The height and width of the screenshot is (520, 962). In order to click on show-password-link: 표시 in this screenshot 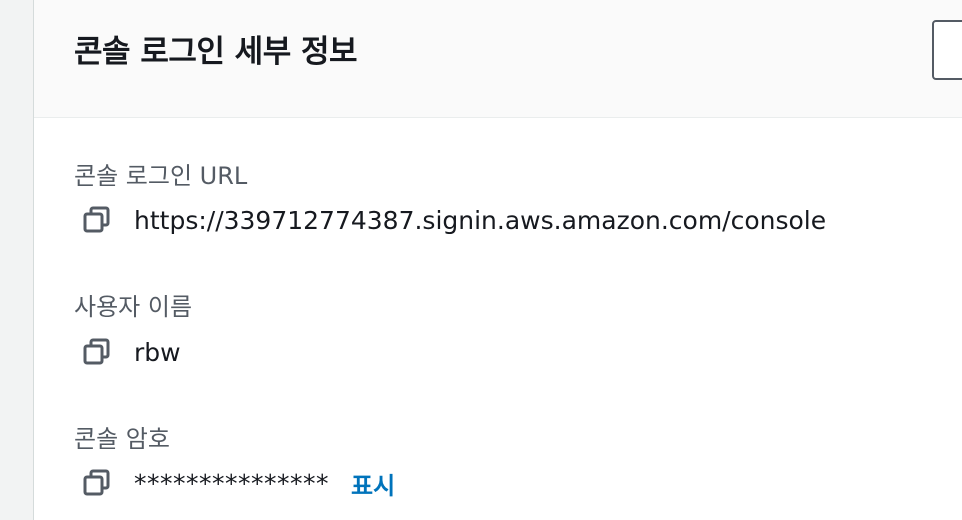, I will do `click(373, 483)`.